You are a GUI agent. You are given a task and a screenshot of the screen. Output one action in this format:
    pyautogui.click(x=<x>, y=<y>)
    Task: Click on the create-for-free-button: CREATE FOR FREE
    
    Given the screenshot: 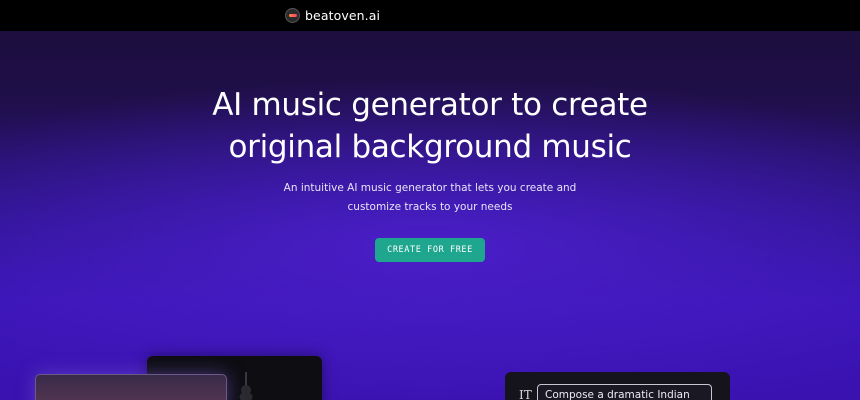 What is the action you would take?
    pyautogui.click(x=430, y=250)
    